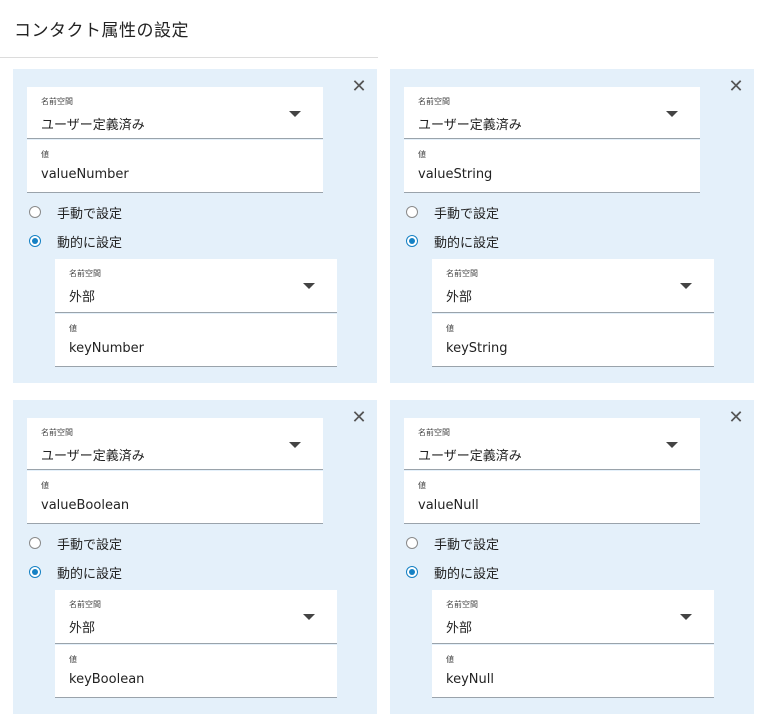  I want to click on value-field: 値 valueNull, so click(552, 497).